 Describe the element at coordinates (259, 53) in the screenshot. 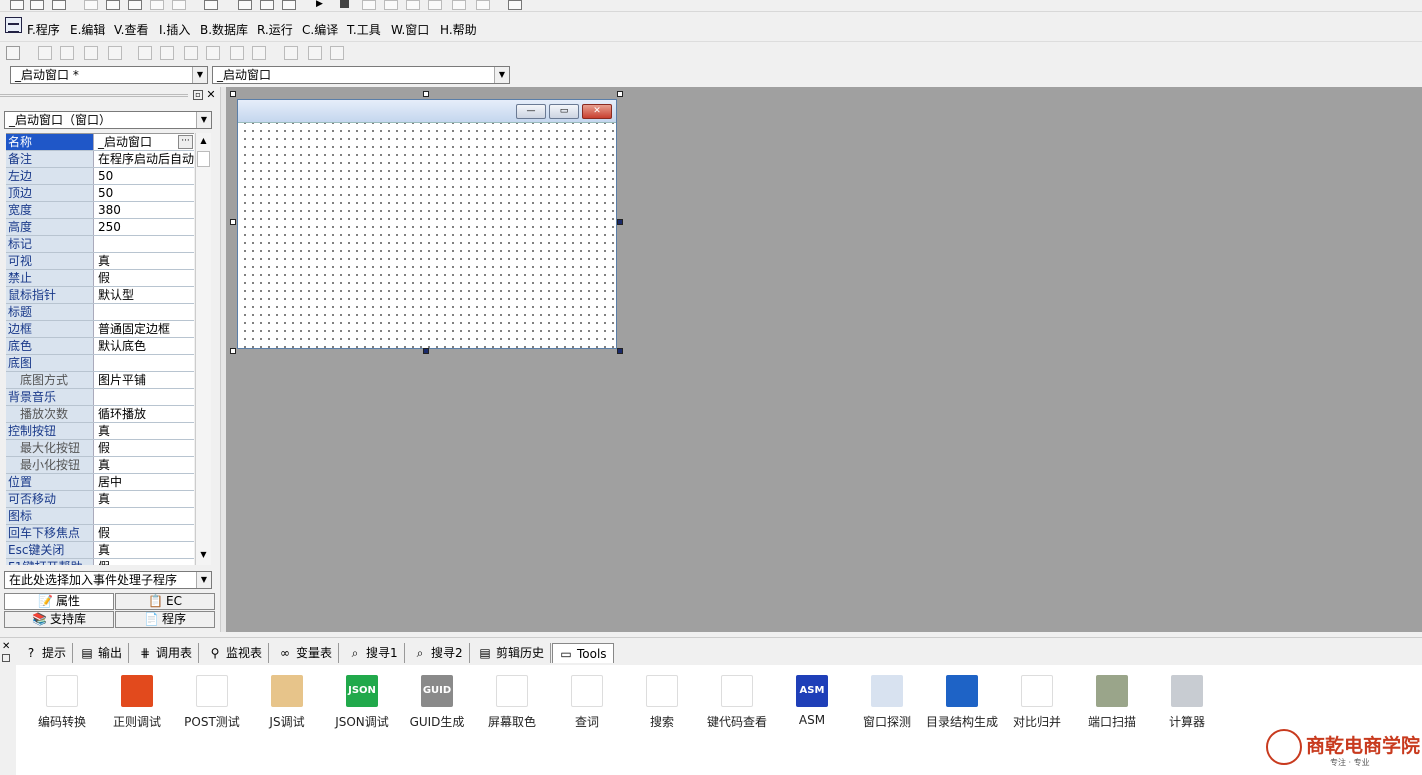

I see `space-vertical-icon` at that location.